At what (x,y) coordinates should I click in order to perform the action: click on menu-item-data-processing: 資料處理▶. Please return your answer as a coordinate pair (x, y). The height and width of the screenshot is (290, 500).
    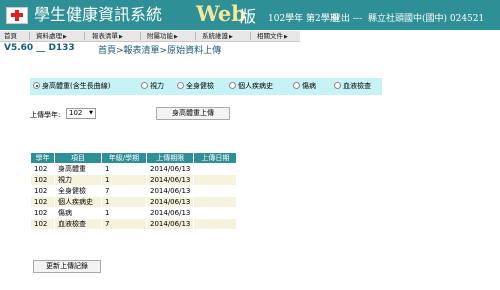
    Looking at the image, I should click on (51, 36).